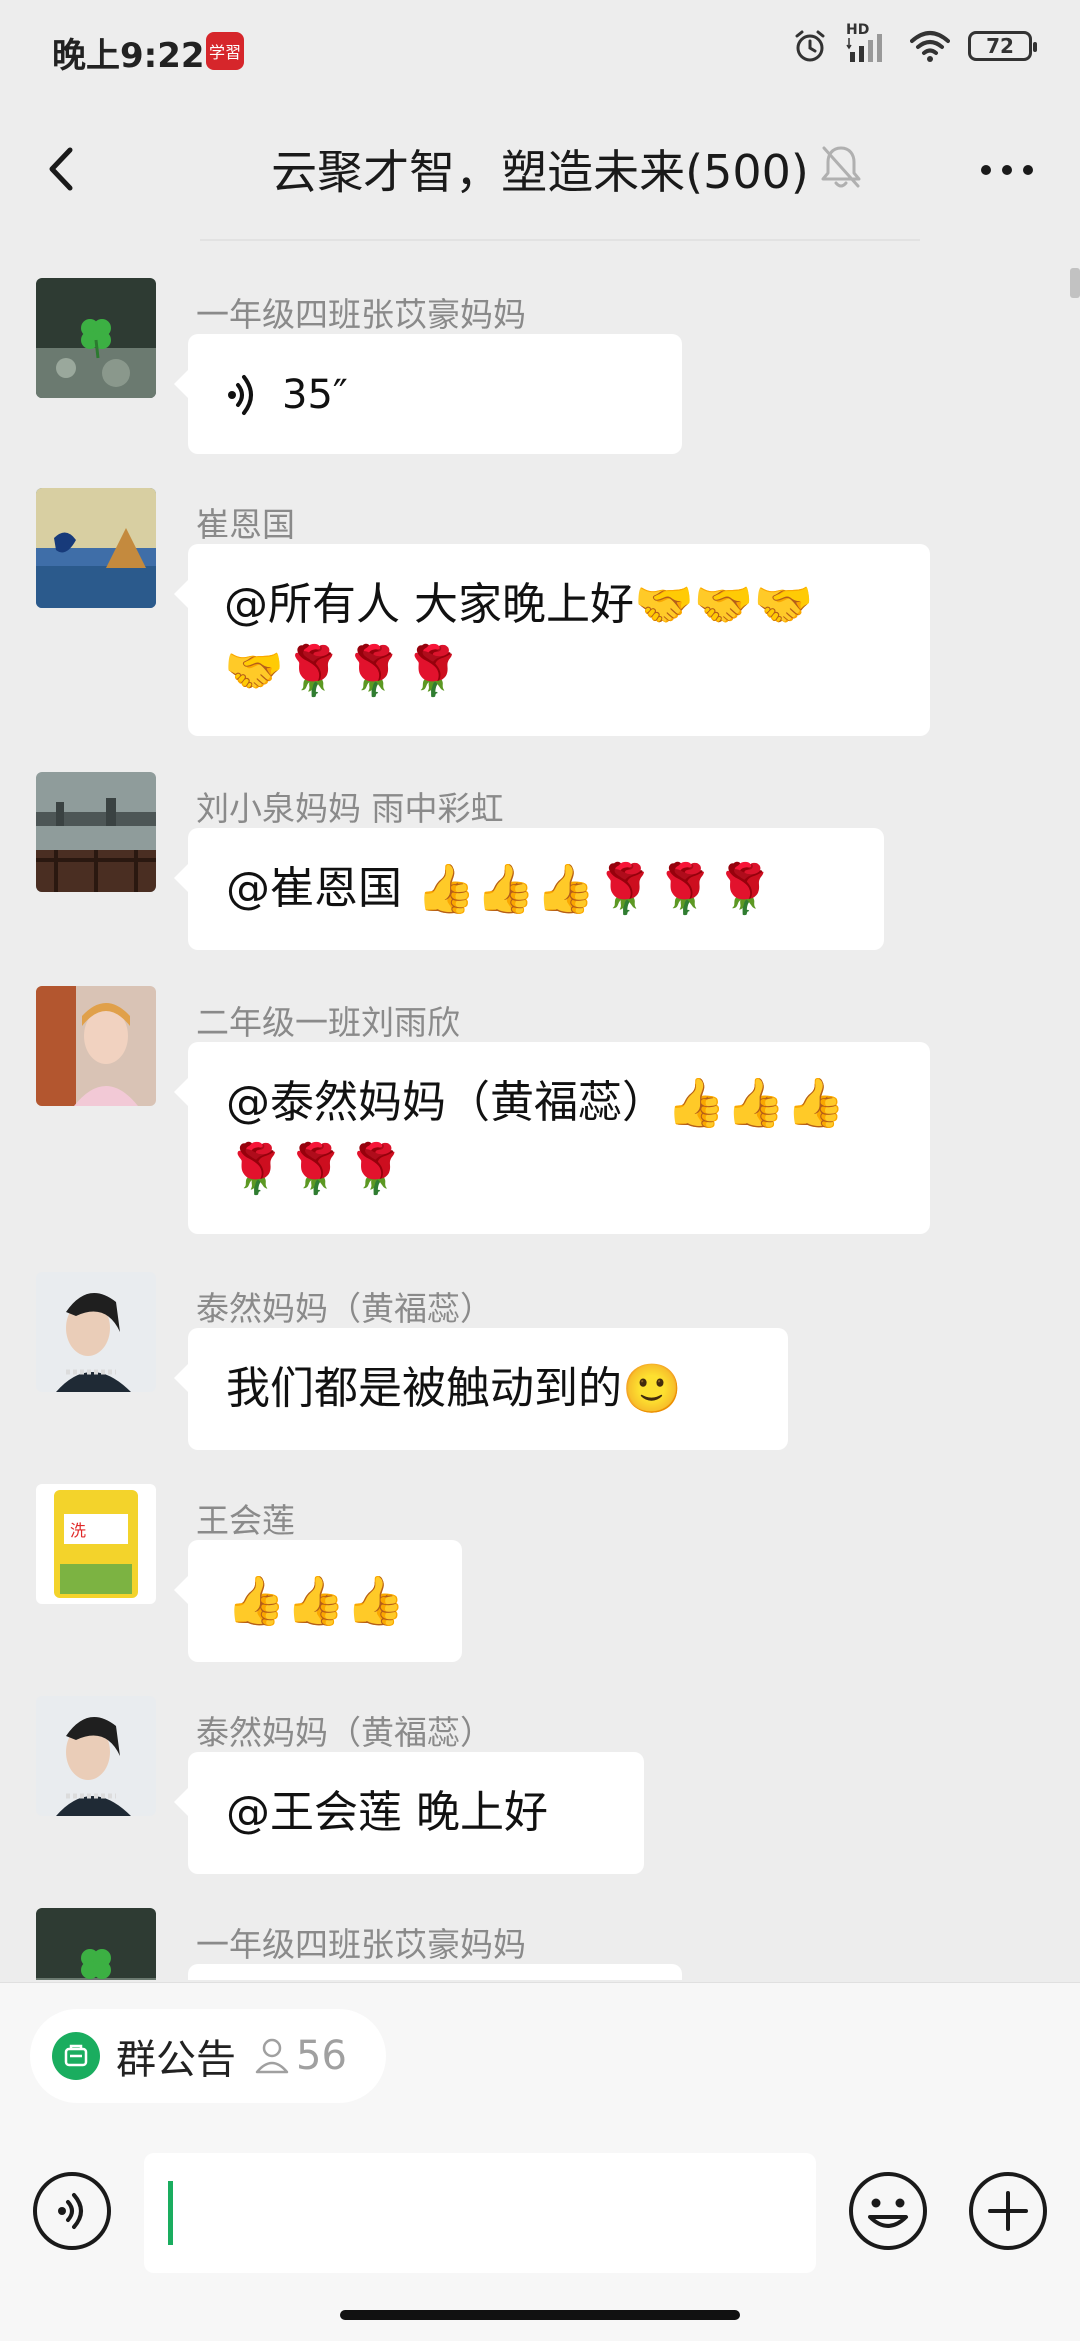 This screenshot has width=1080, height=2341. What do you see at coordinates (321, 888) in the screenshot?
I see `message-text: @崔恩国` at bounding box center [321, 888].